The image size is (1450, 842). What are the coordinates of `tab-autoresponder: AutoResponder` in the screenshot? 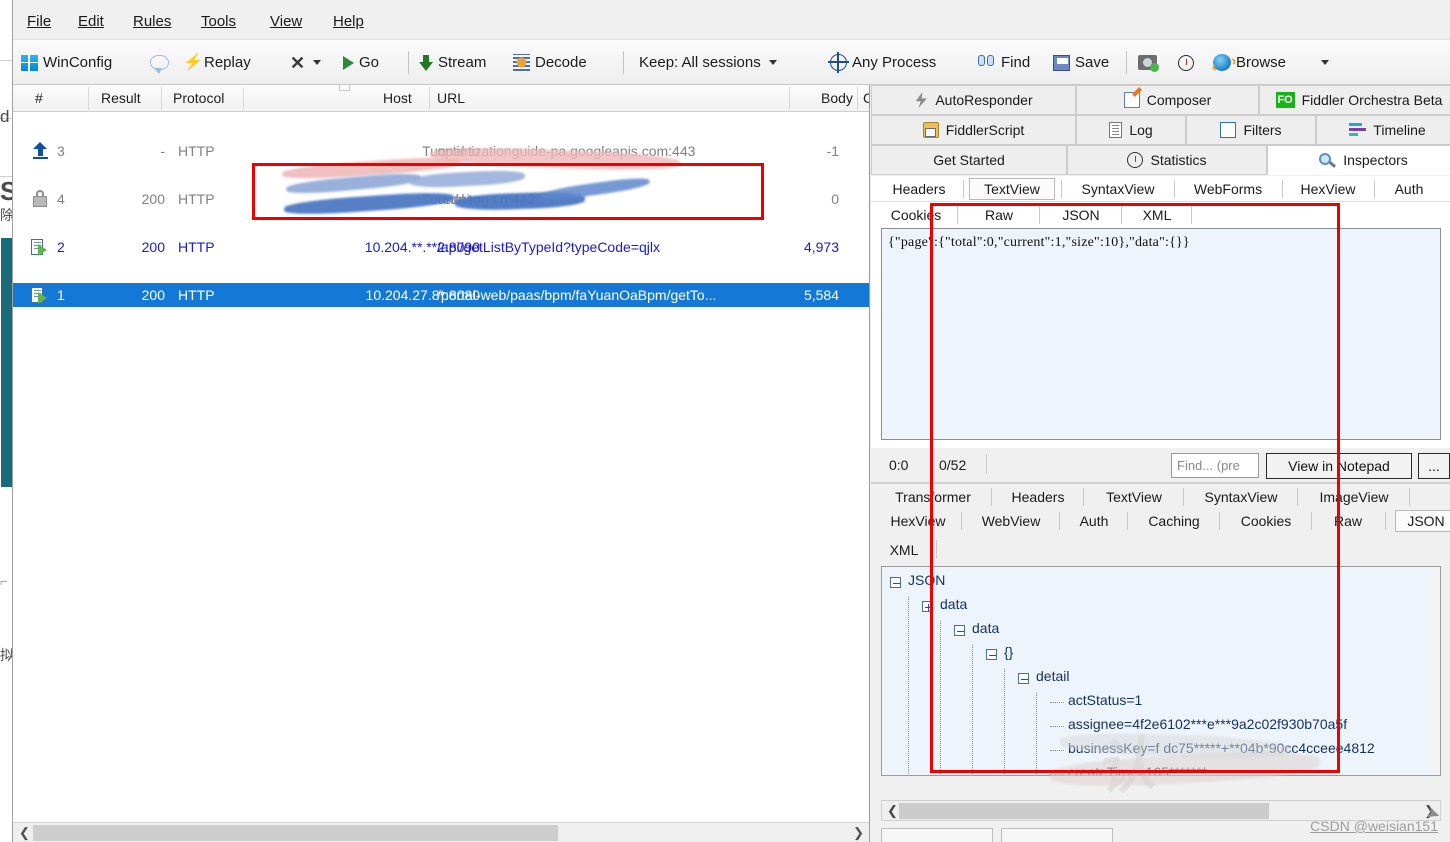 It's located at (973, 100).